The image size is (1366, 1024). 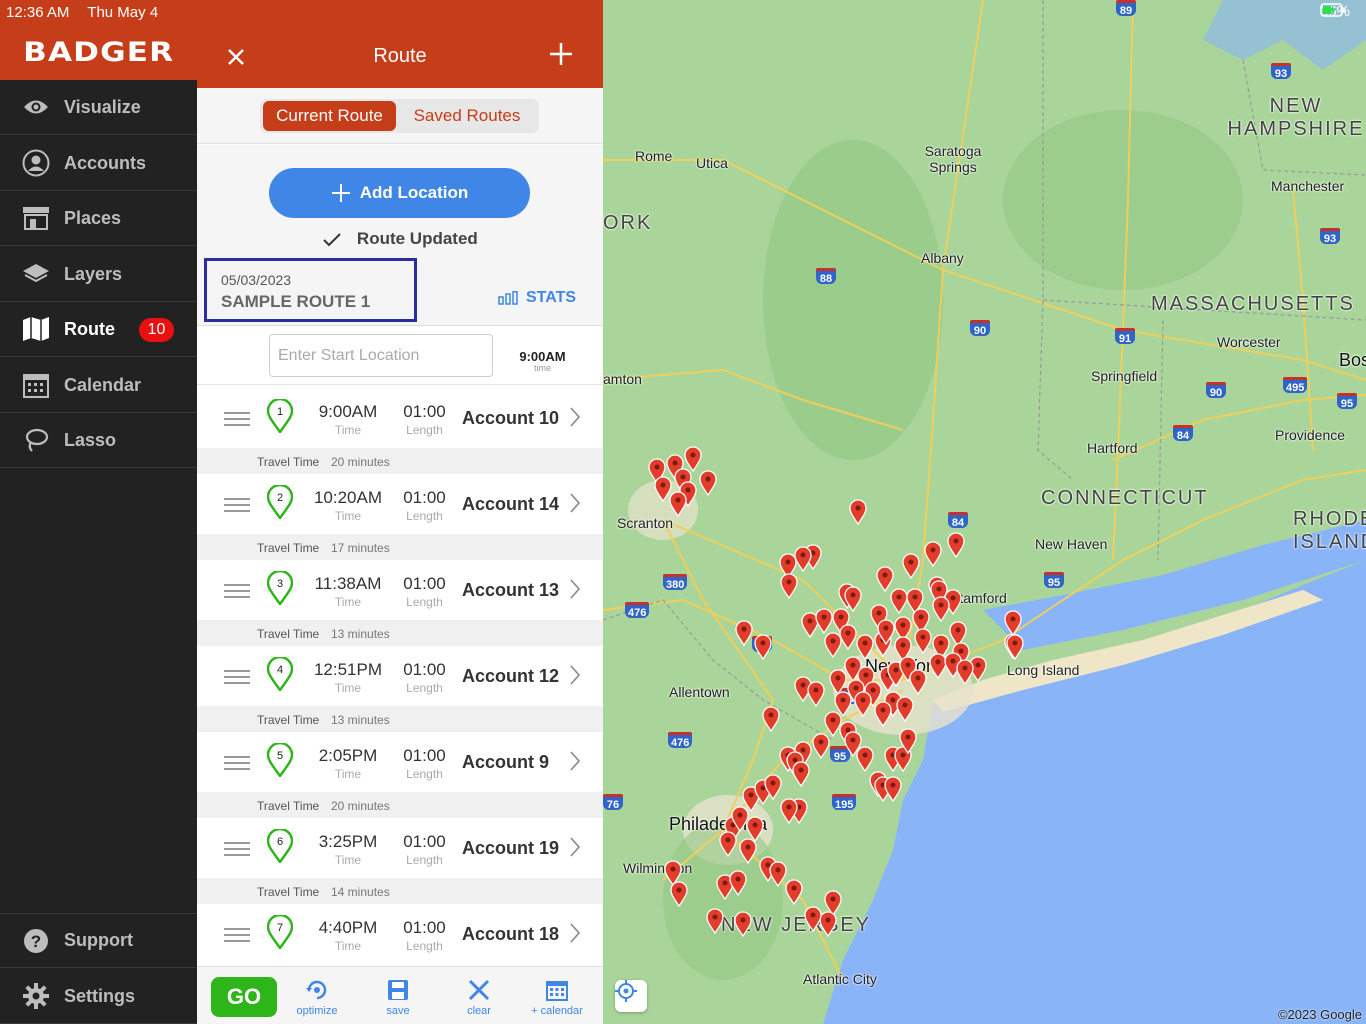 What do you see at coordinates (280, 416) in the screenshot?
I see `stop-number-pin-icon: 1` at bounding box center [280, 416].